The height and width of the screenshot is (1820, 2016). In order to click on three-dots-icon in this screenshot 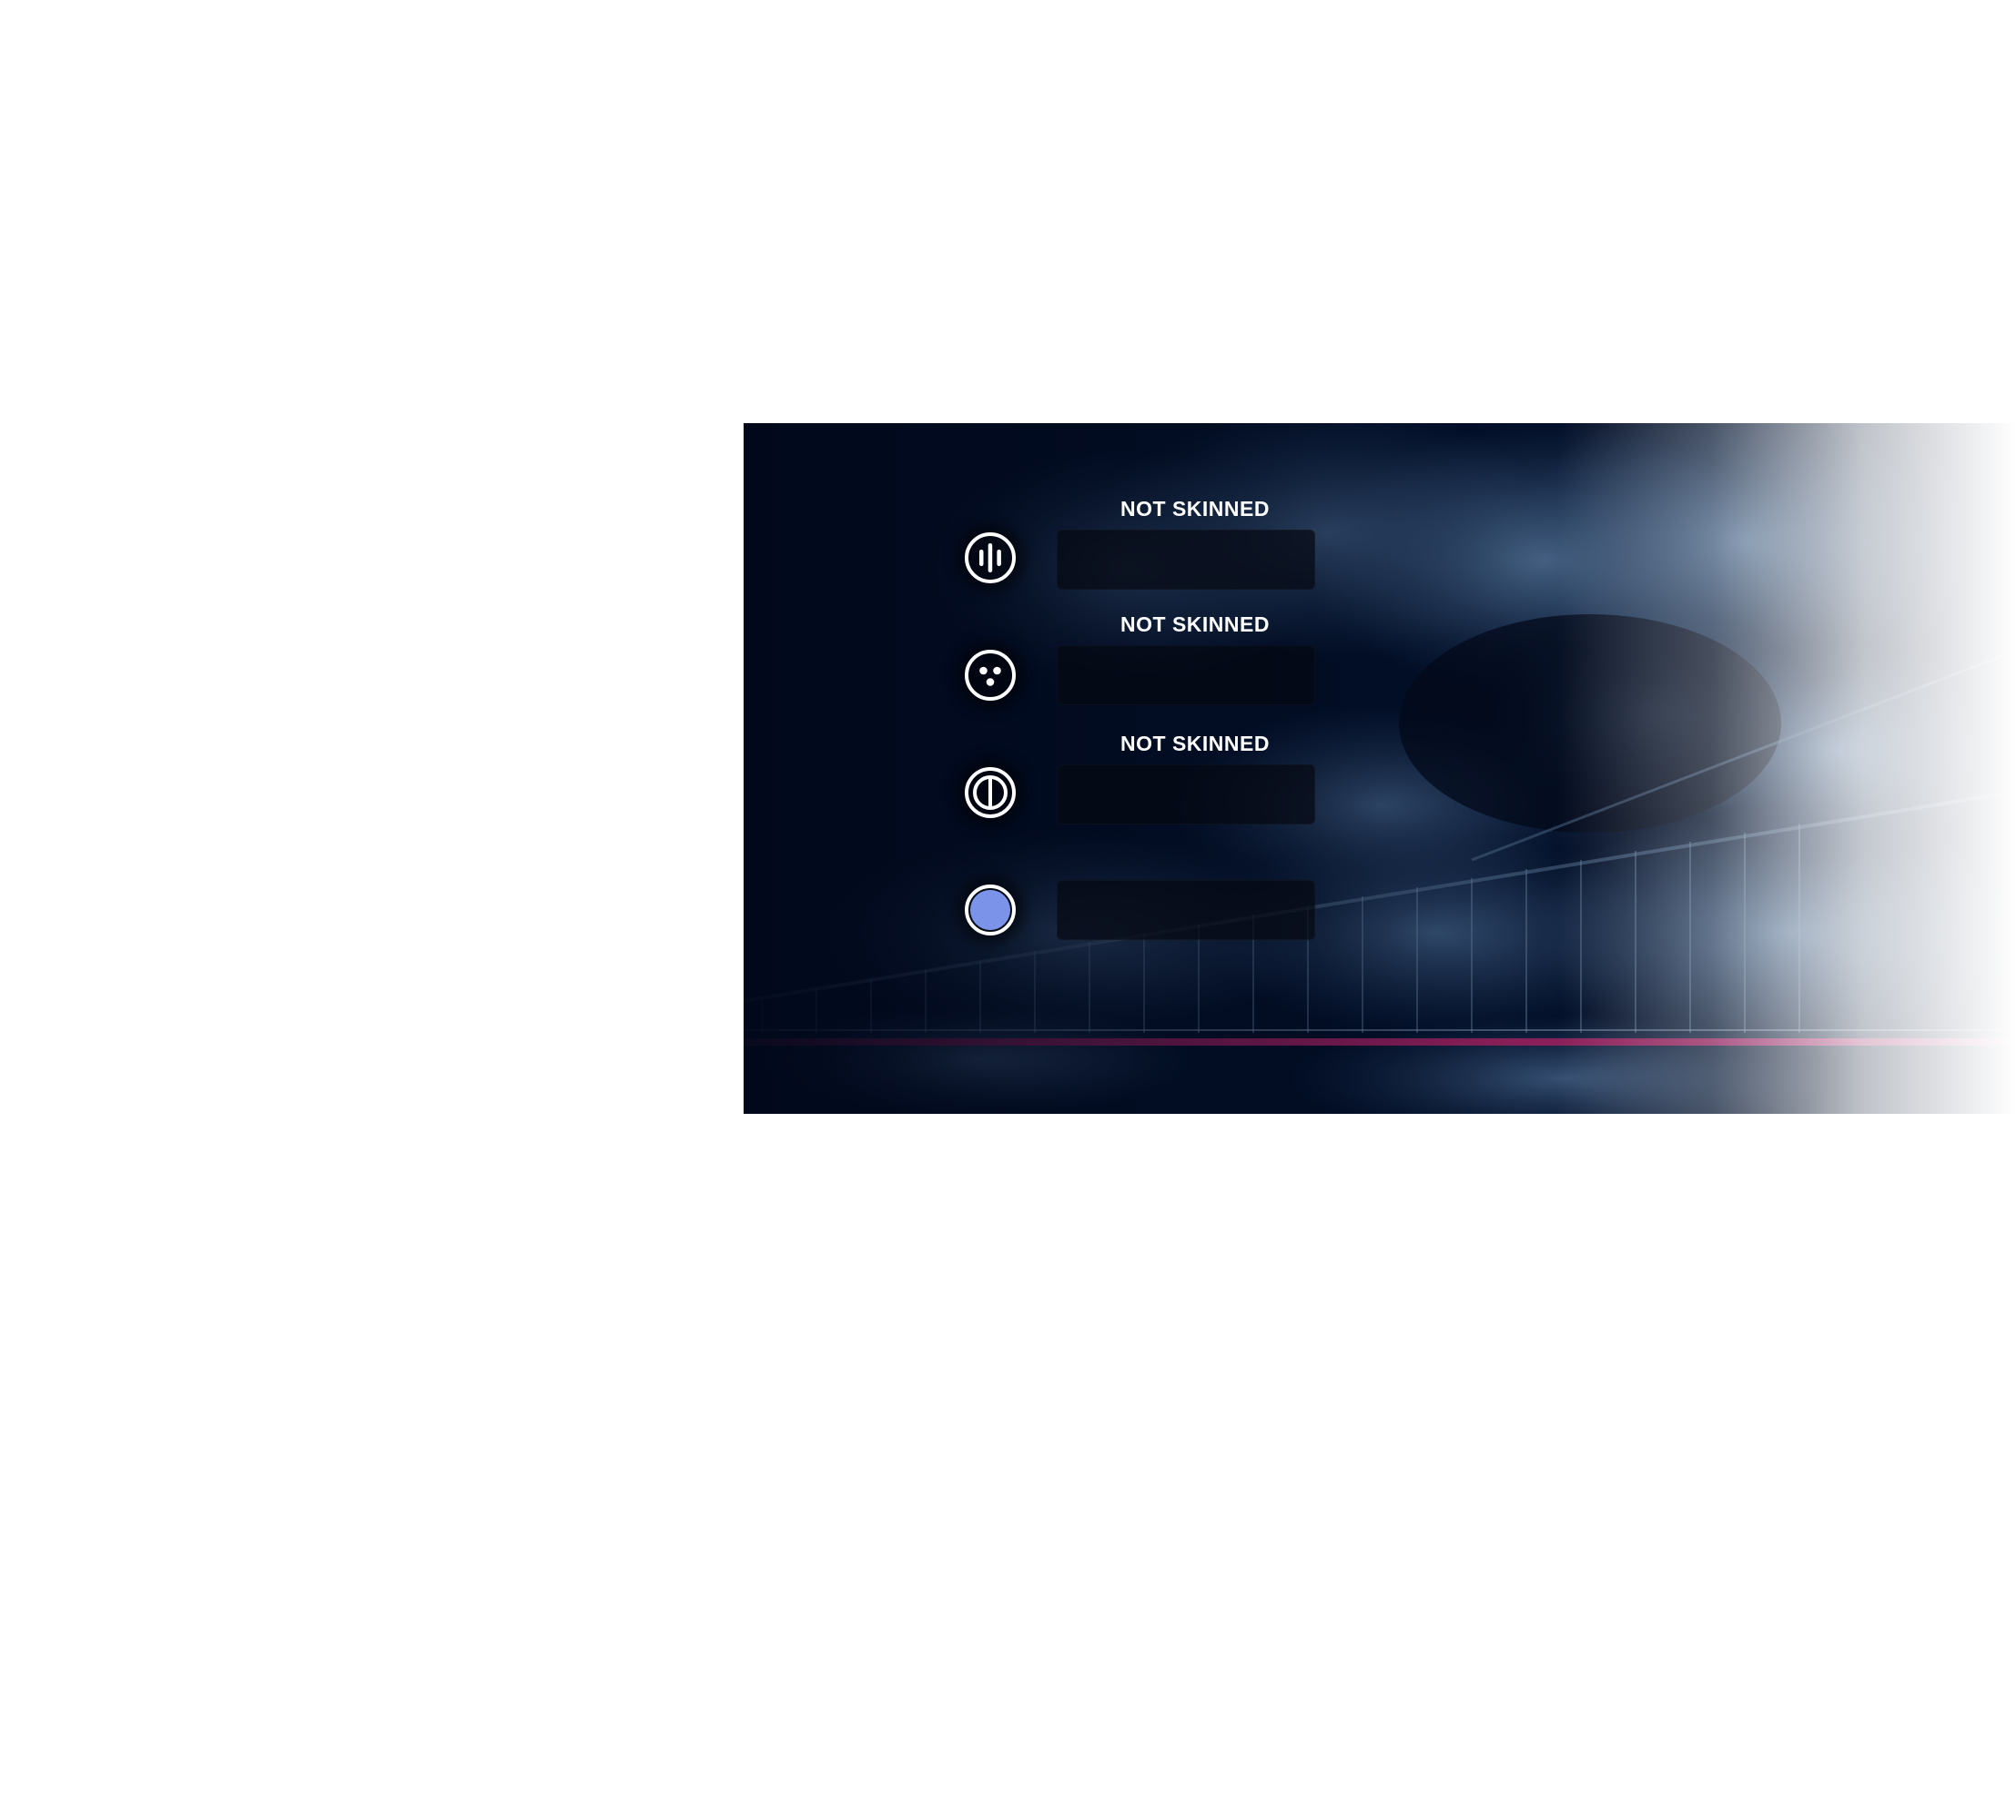, I will do `click(990, 675)`.